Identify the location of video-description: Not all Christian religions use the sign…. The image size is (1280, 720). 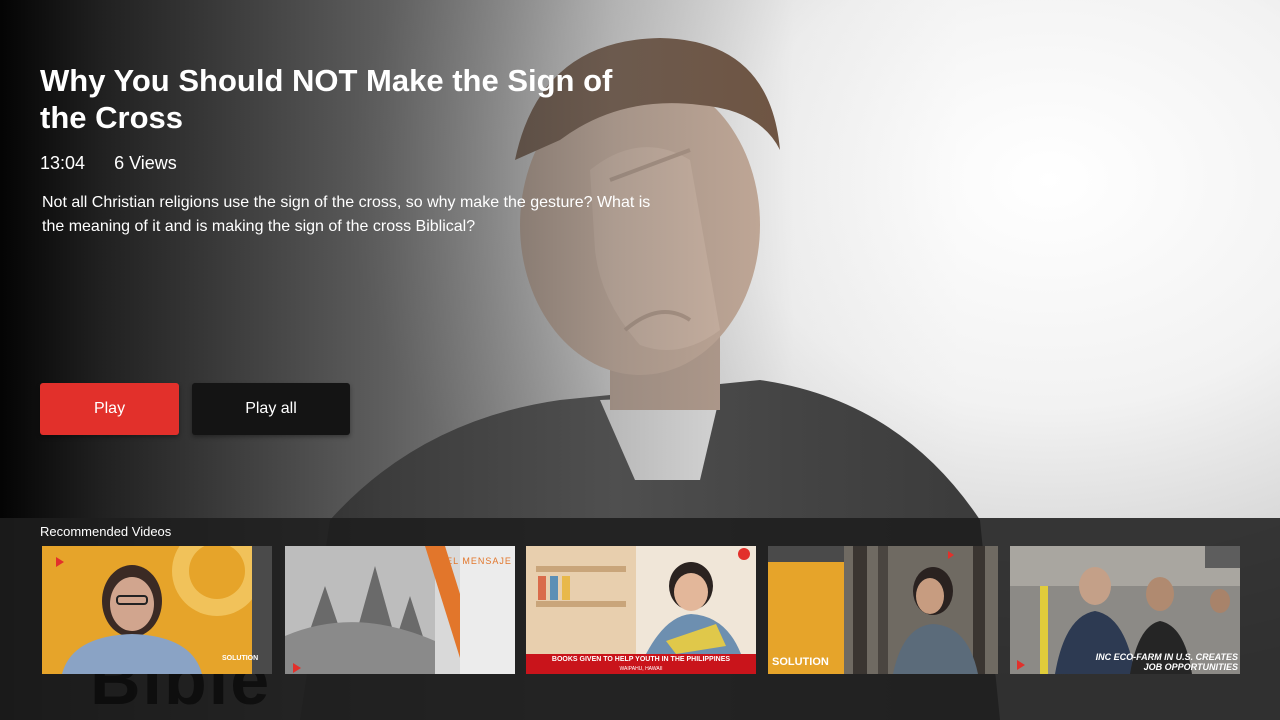
(346, 214).